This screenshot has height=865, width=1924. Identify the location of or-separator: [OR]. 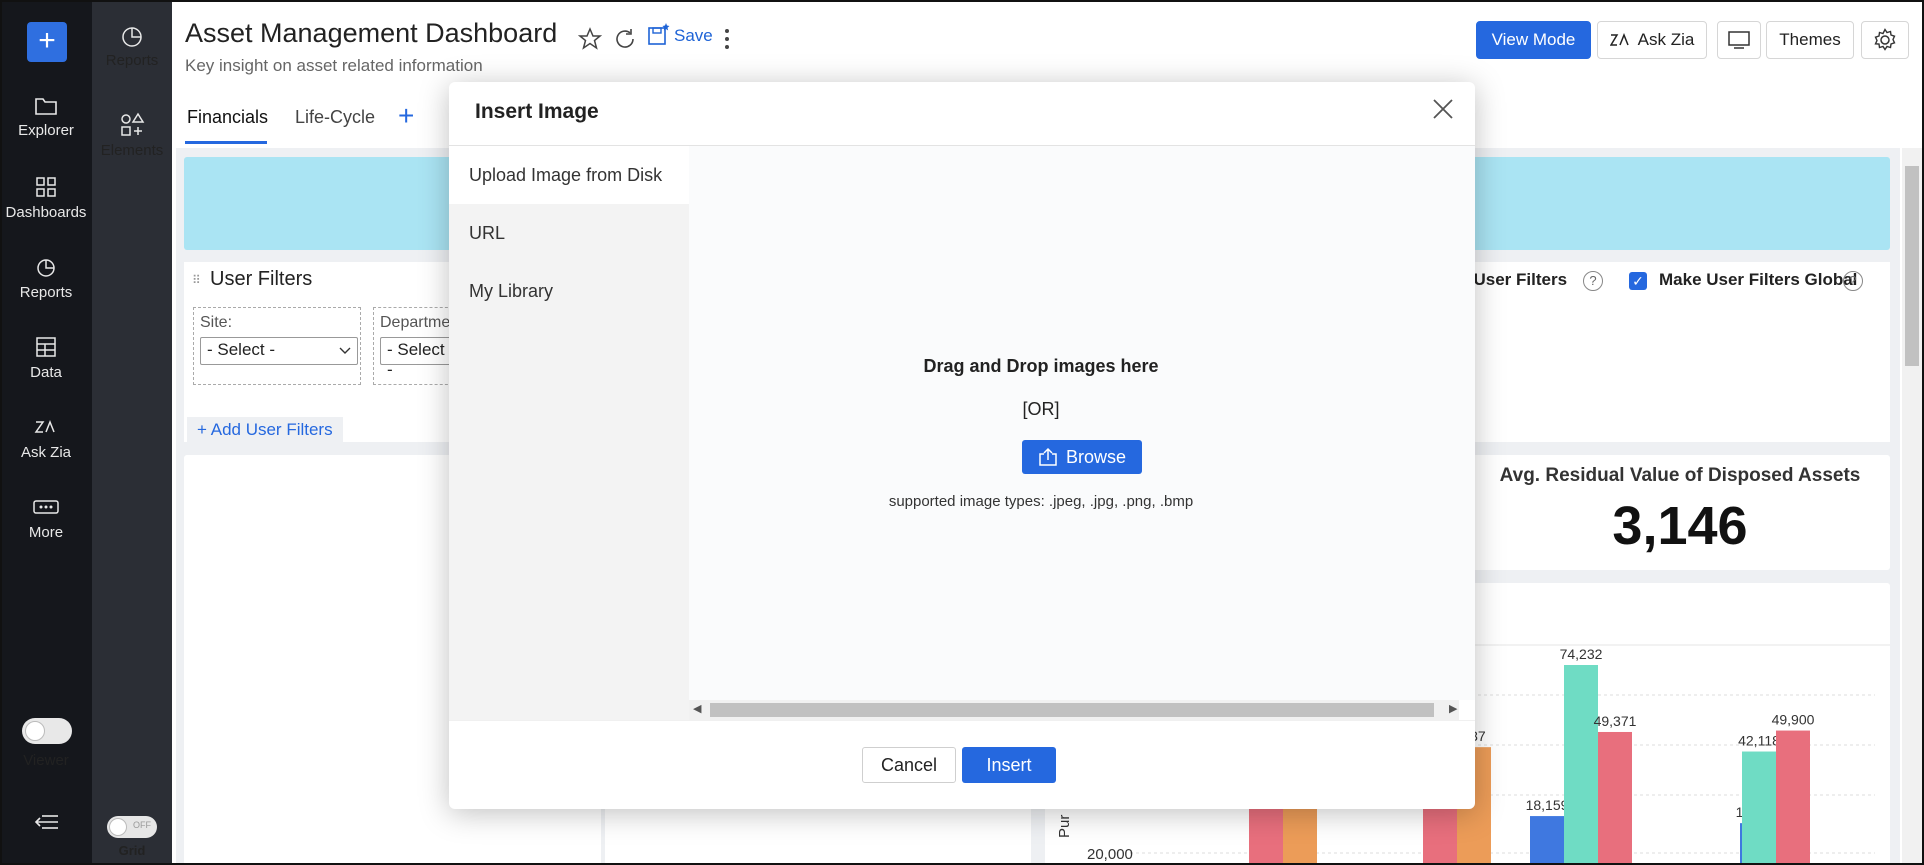
(1041, 409).